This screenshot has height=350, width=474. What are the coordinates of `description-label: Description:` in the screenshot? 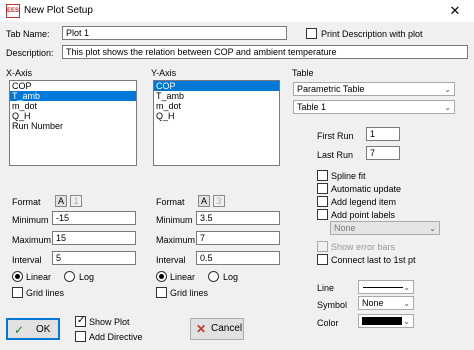 It's located at (30, 53).